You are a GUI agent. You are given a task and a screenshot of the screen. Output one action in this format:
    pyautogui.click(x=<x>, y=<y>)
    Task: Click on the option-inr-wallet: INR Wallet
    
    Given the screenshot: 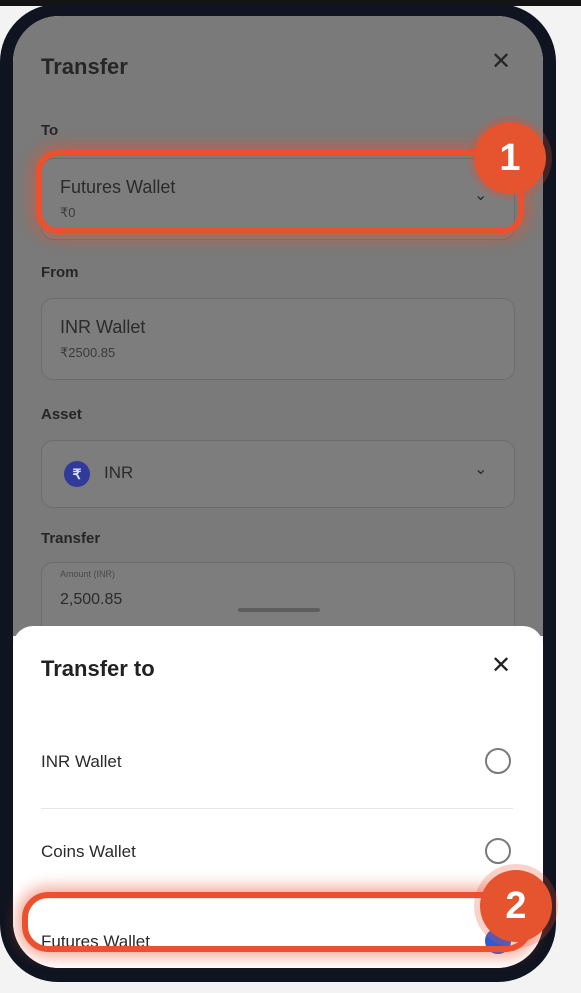 What is the action you would take?
    pyautogui.click(x=278, y=764)
    